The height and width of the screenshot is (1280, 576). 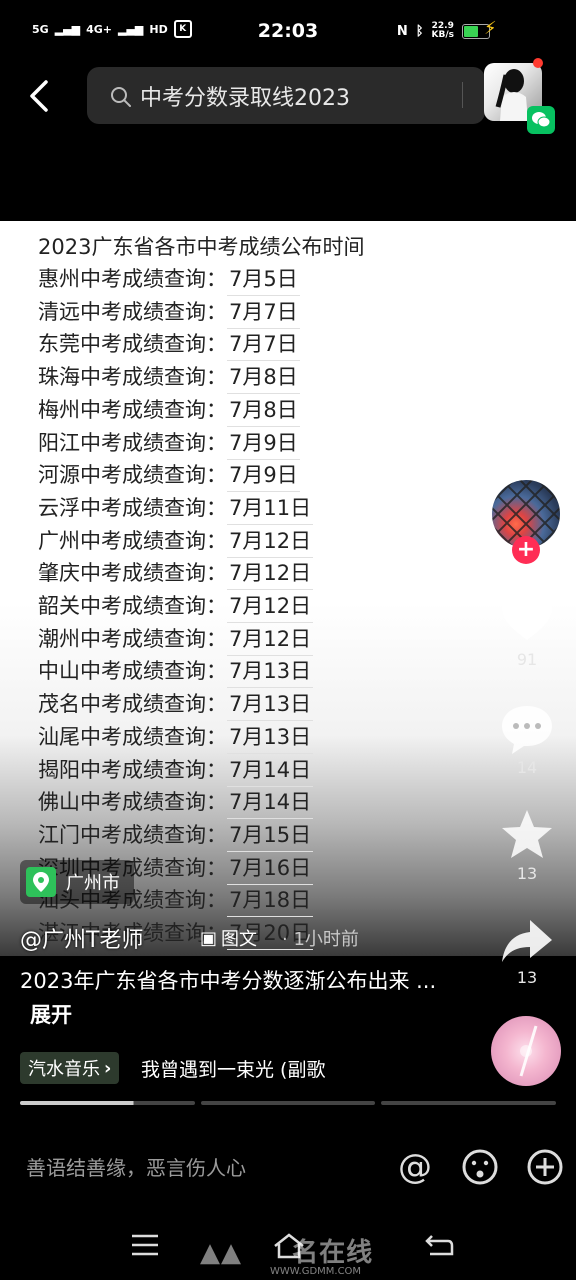 I want to click on doc-row: 广州中考成绩查询：7月12日, so click(x=176, y=541).